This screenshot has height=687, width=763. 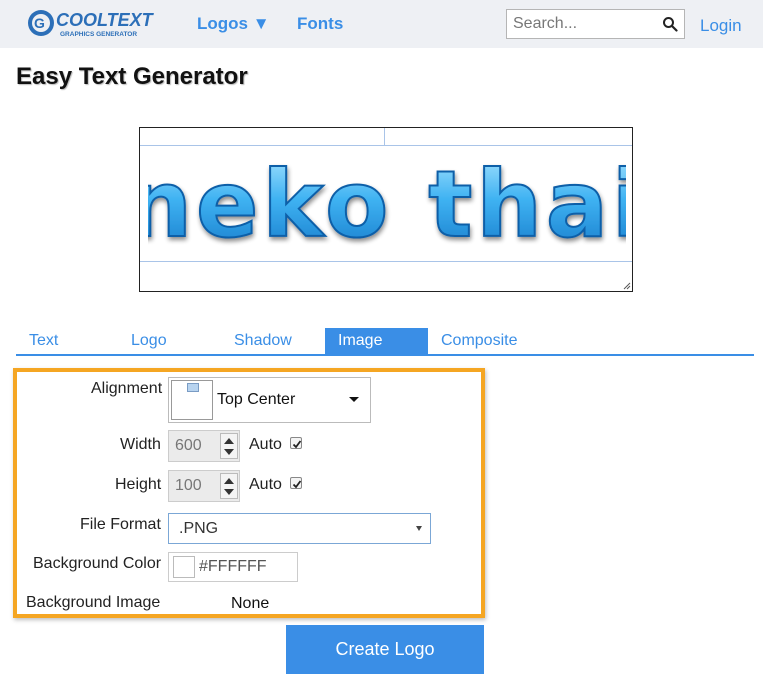 What do you see at coordinates (39, 23) in the screenshot?
I see `svg-text: G` at bounding box center [39, 23].